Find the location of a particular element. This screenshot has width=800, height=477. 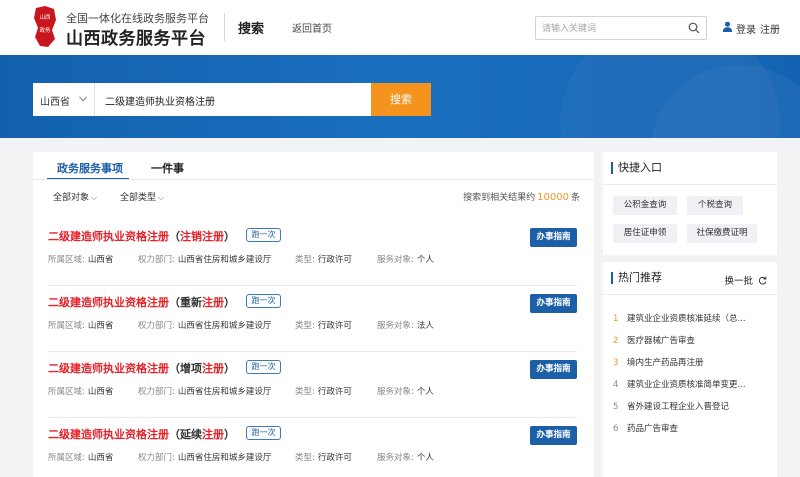

user-icon is located at coordinates (727, 26).